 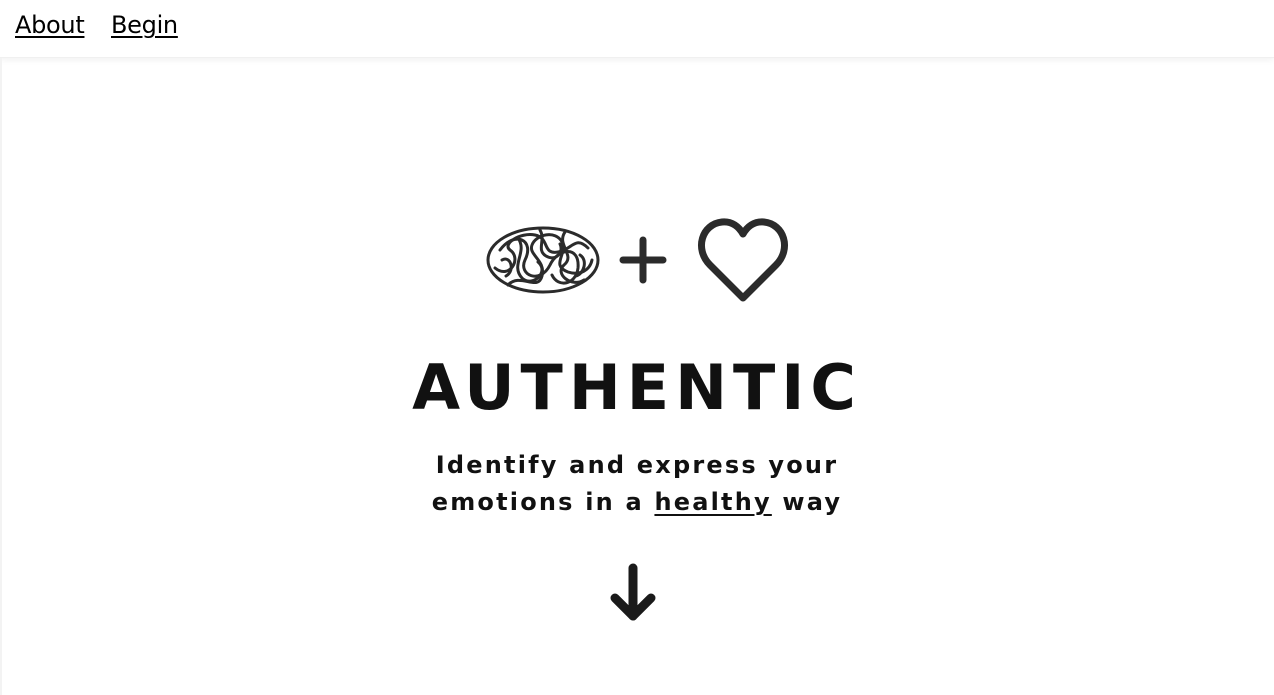 I want to click on subtitle-text-after: way, so click(x=807, y=502).